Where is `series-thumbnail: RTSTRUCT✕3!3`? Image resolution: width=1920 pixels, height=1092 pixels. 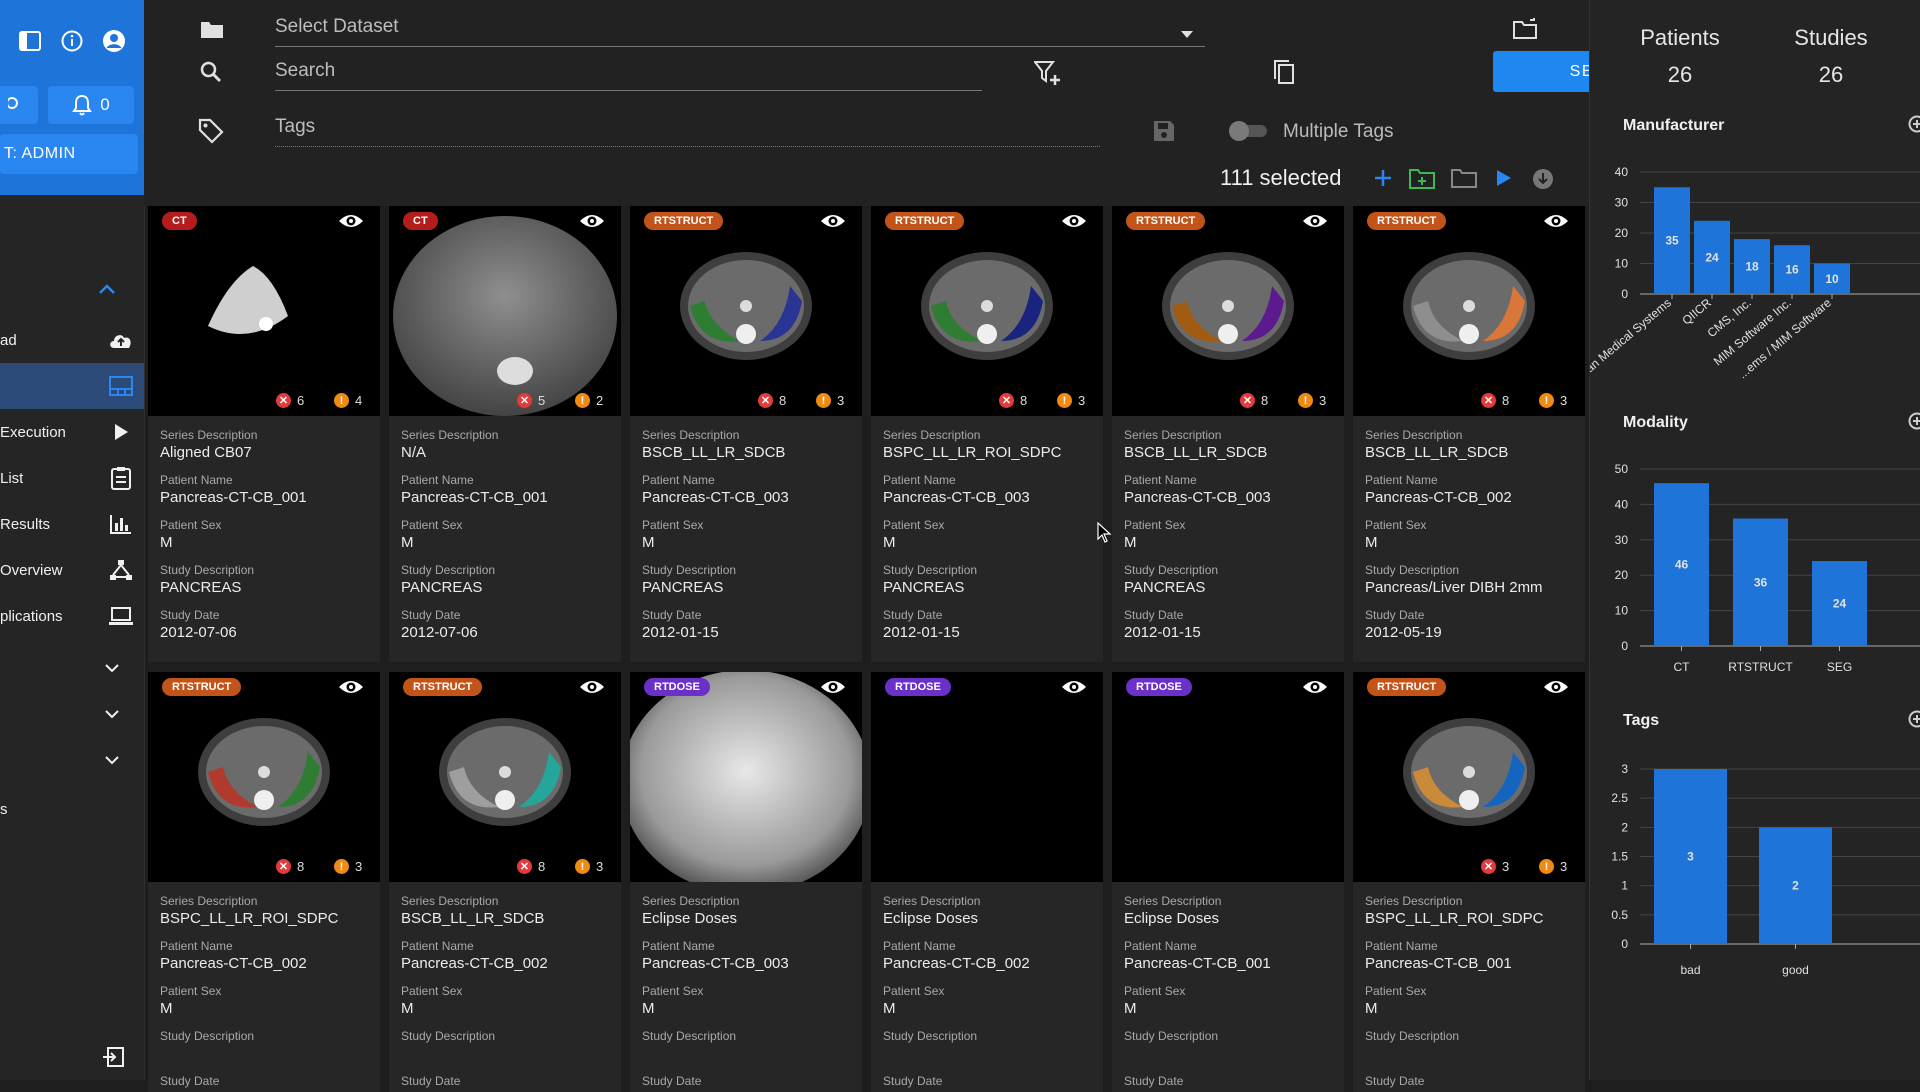
series-thumbnail: RTSTRUCT✕3!3 is located at coordinates (1469, 777).